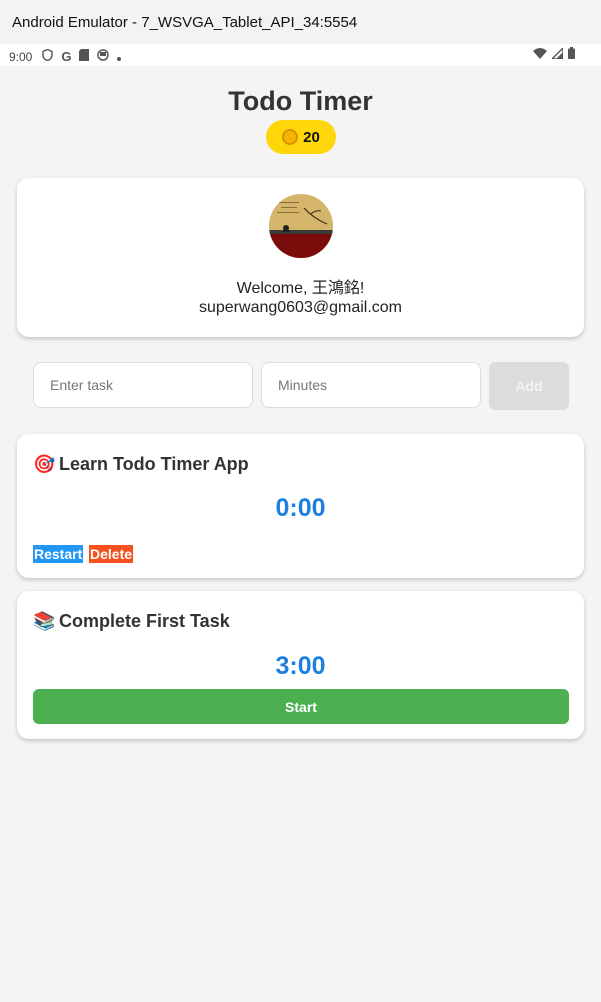 This screenshot has width=601, height=1002. What do you see at coordinates (300, 307) in the screenshot?
I see `user-email: superwang0603@gmail.com` at bounding box center [300, 307].